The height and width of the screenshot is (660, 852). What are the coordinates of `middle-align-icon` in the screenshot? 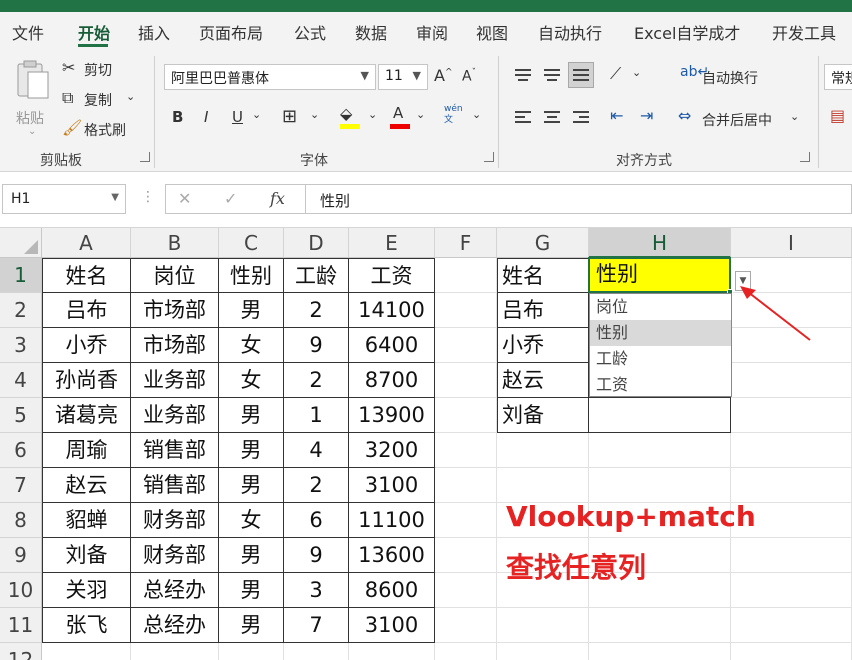 It's located at (552, 75).